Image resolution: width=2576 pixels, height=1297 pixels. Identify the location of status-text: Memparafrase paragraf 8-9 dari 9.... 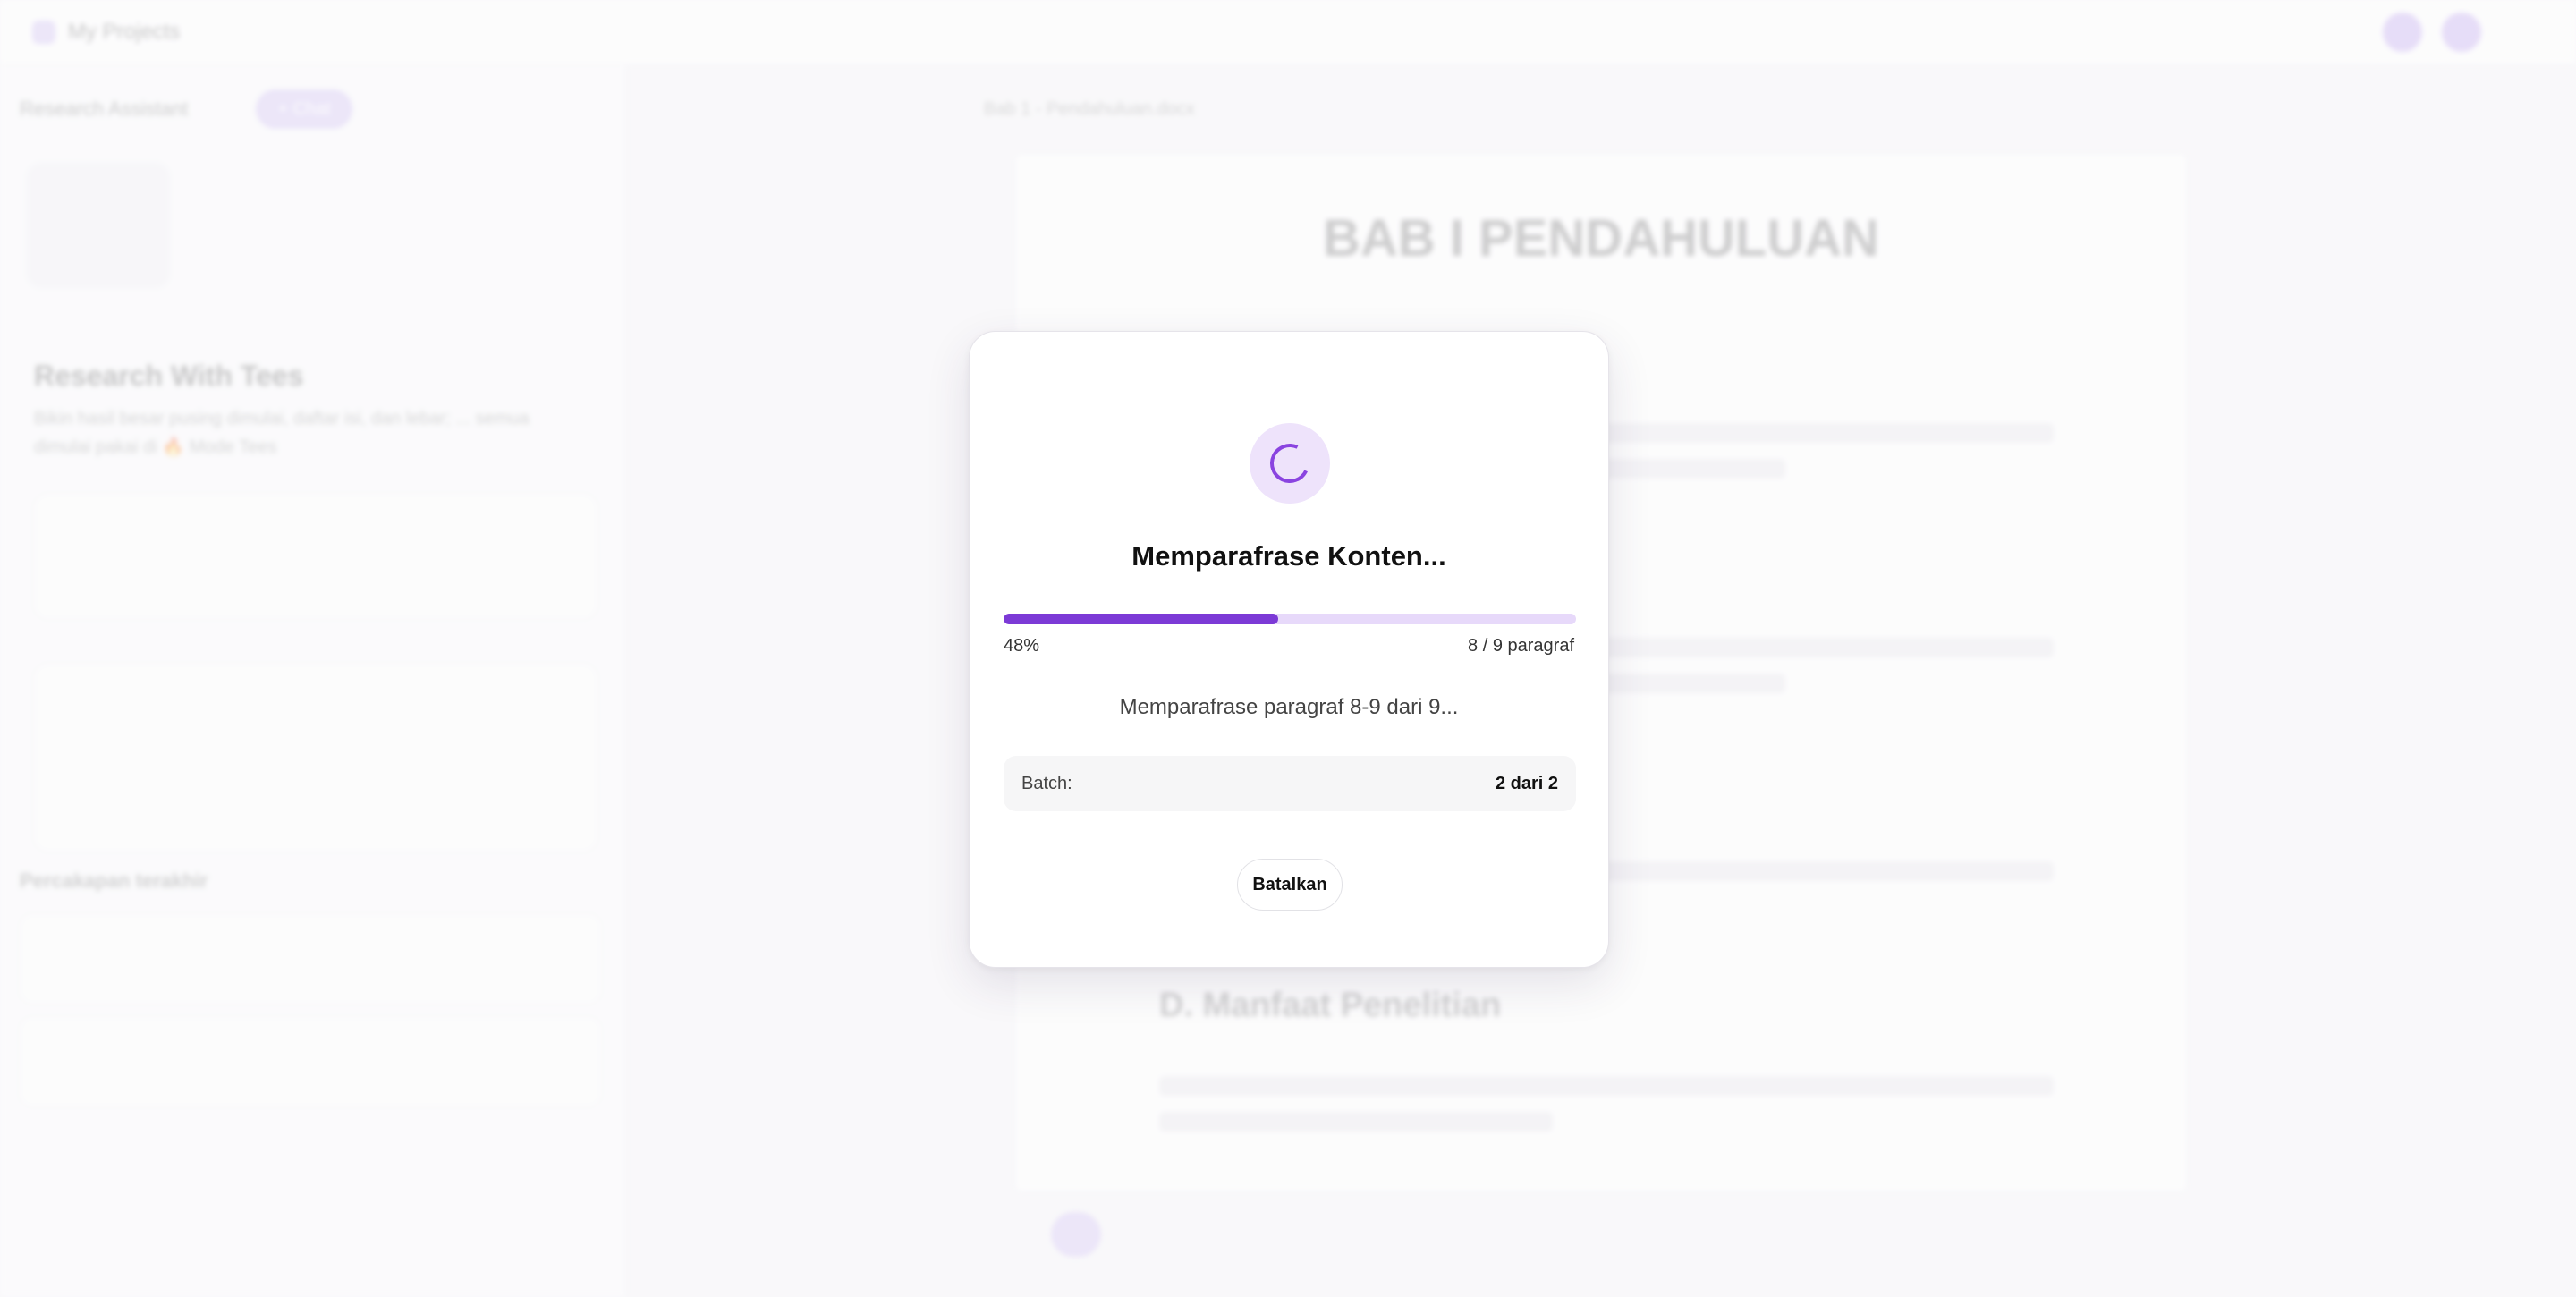
(1289, 707).